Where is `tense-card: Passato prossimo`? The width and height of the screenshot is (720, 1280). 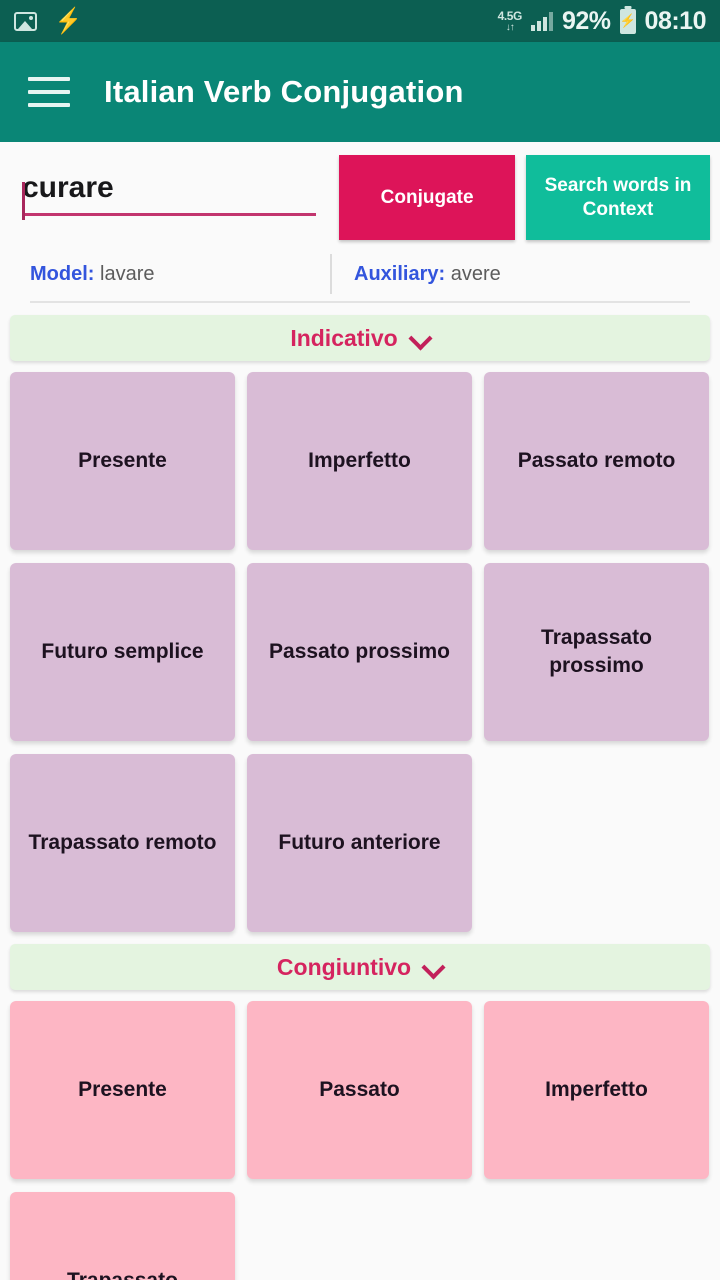 tense-card: Passato prossimo is located at coordinates (359, 652).